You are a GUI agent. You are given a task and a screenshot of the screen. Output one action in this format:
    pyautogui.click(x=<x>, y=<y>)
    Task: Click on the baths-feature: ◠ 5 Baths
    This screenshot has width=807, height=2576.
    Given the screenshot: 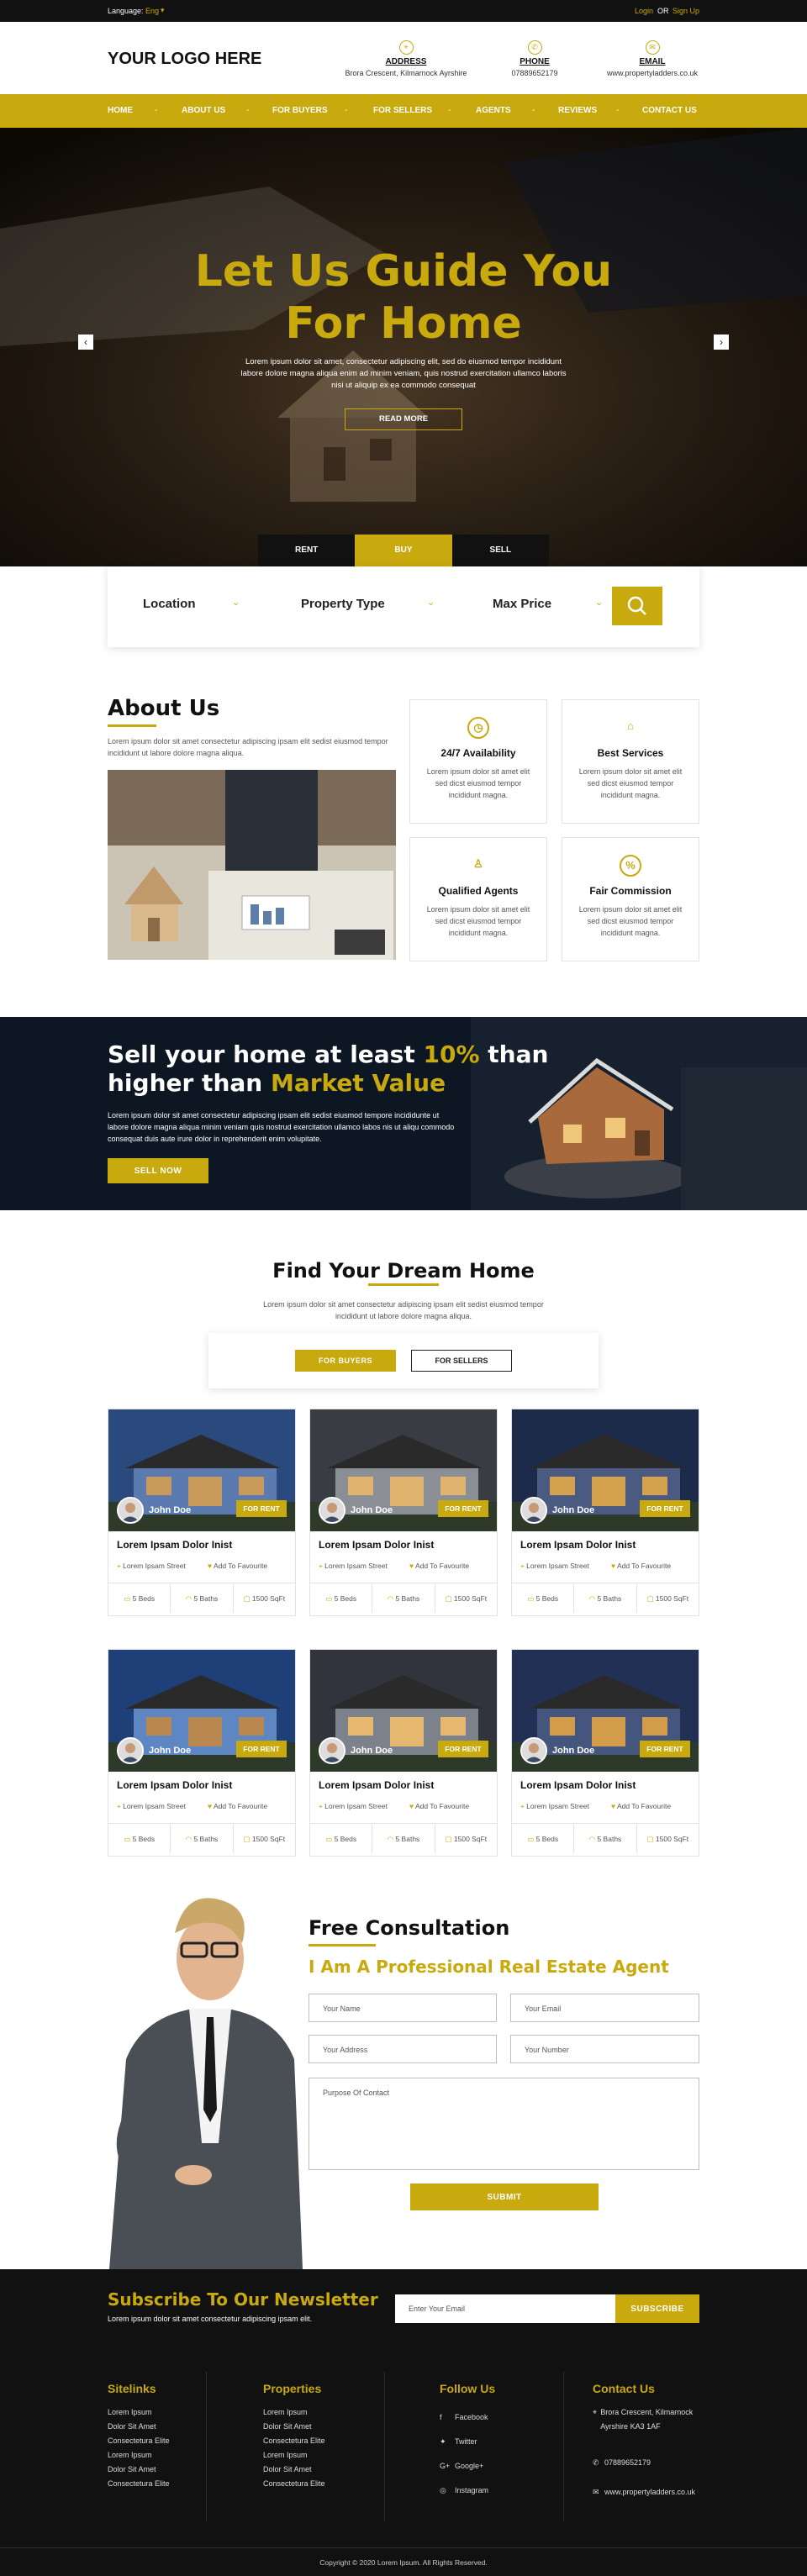 What is the action you would take?
    pyautogui.click(x=403, y=1838)
    